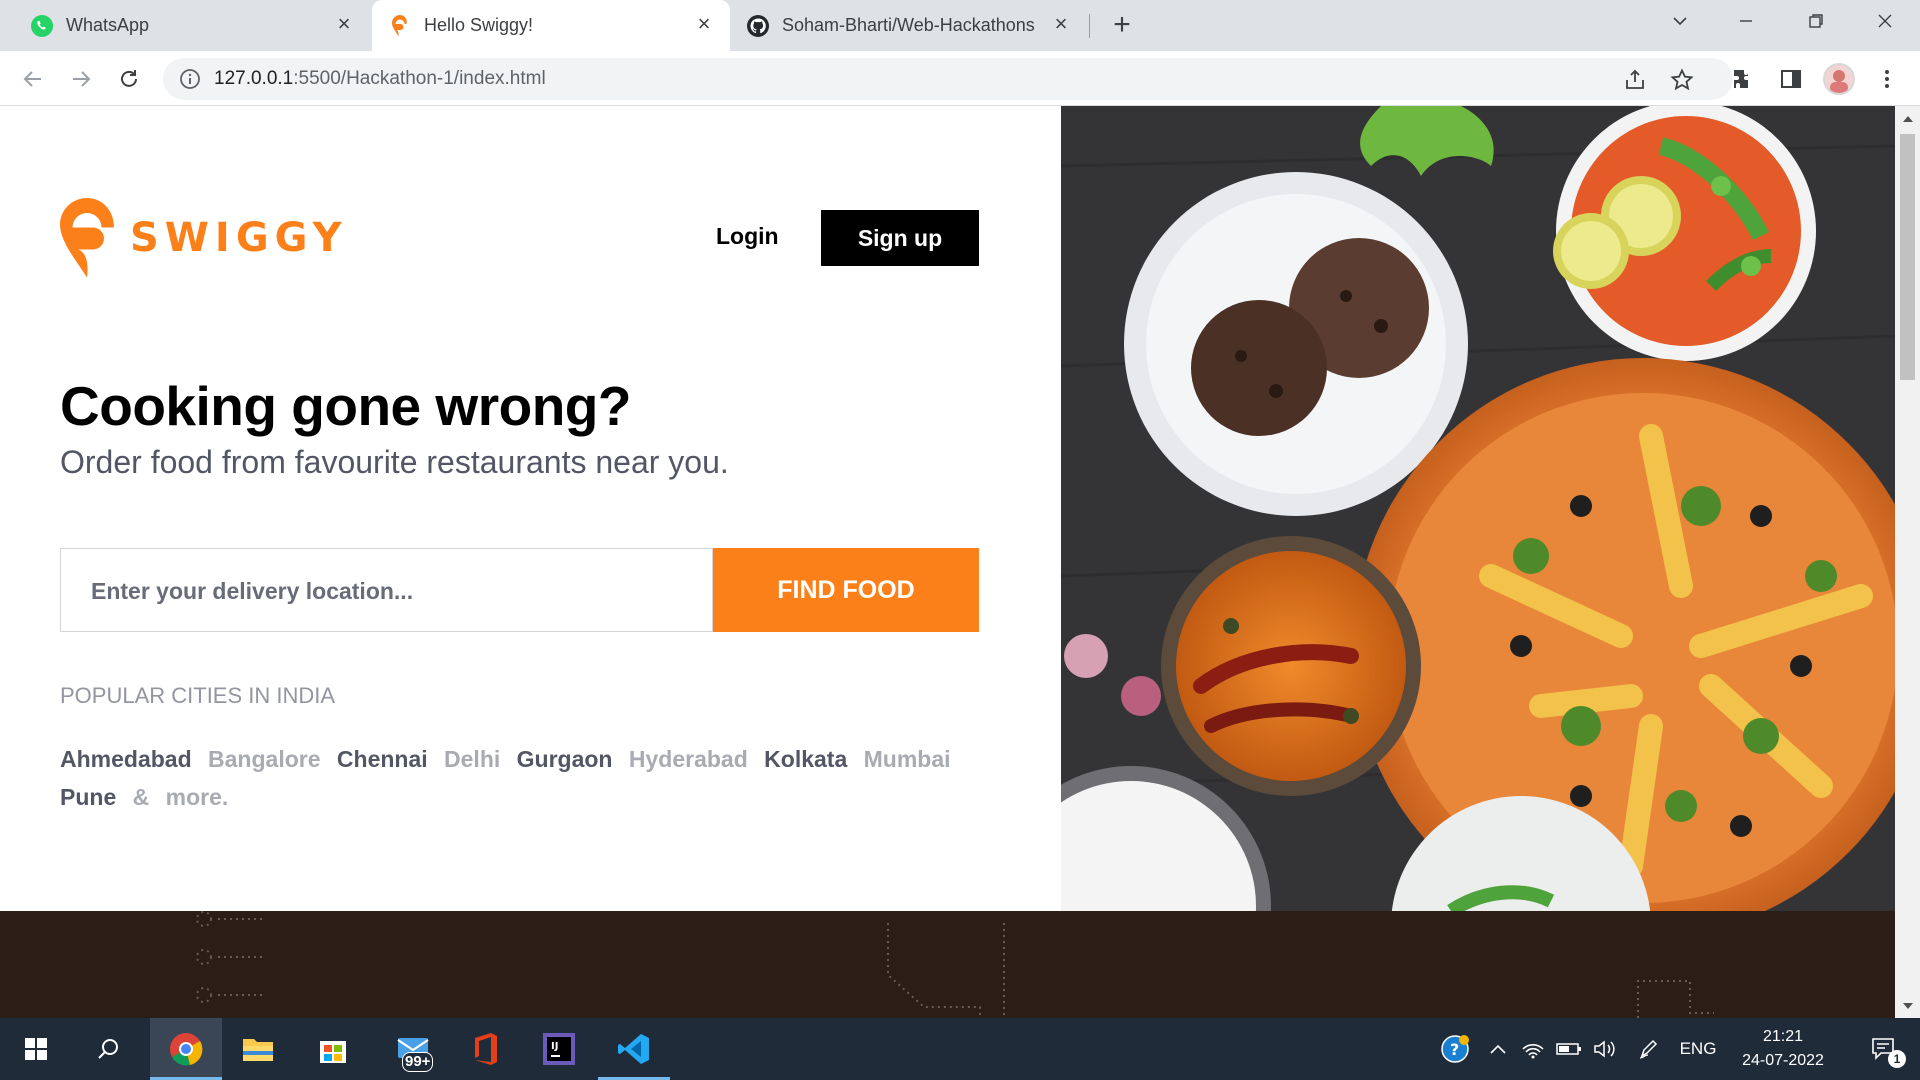 This screenshot has width=1920, height=1080. What do you see at coordinates (1897, 1059) in the screenshot?
I see `notification-count: 1` at bounding box center [1897, 1059].